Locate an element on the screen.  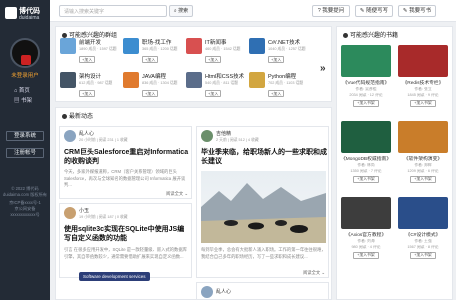
site-logo: 博代码 duidaima is located at coordinates (26, 14).